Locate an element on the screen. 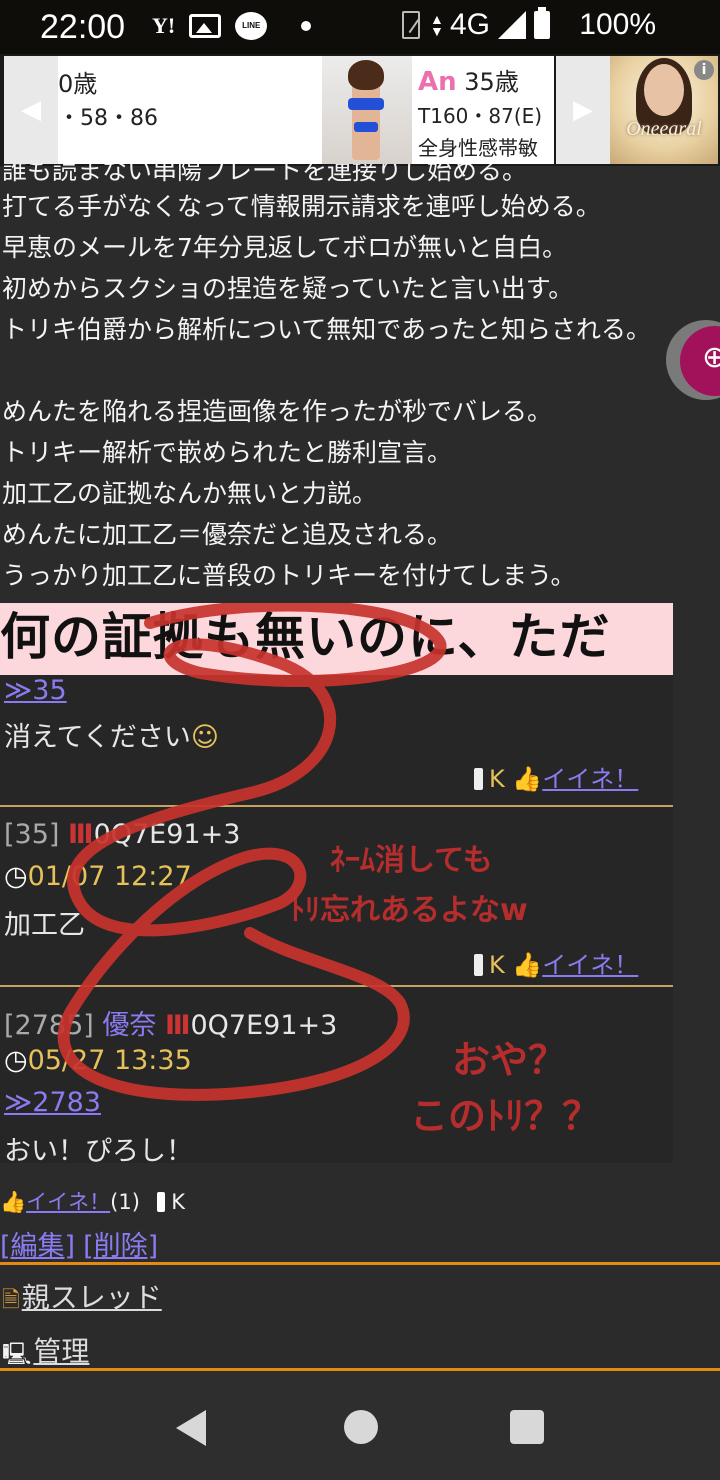  thumb-icon: 👍 is located at coordinates (13, 1202).